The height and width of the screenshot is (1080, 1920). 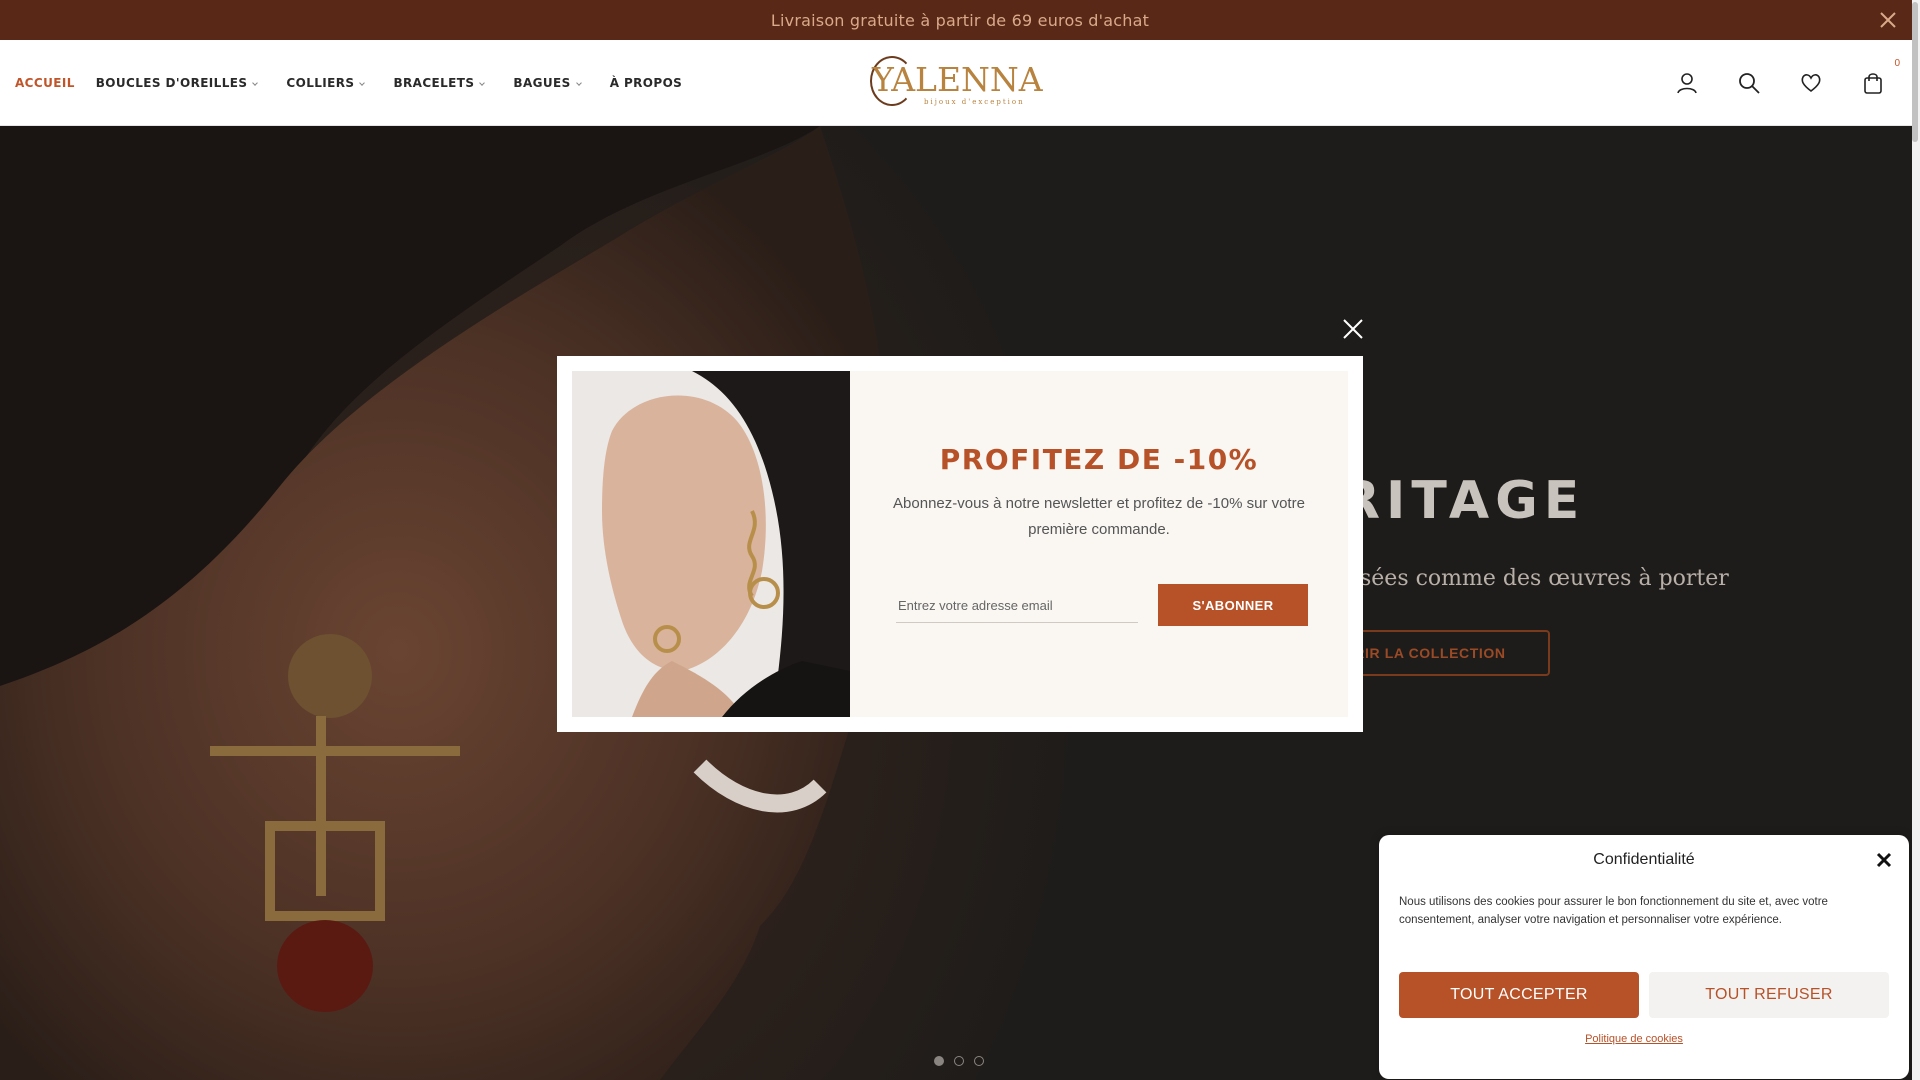 What do you see at coordinates (1634, 1039) in the screenshot?
I see `cookie-policy-link: Politique de cookies` at bounding box center [1634, 1039].